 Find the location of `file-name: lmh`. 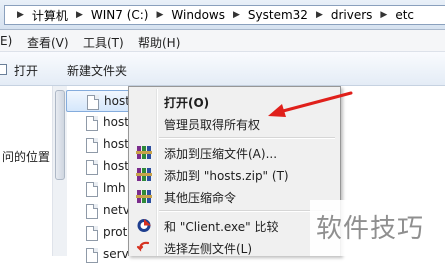

file-name: lmh is located at coordinates (114, 188).